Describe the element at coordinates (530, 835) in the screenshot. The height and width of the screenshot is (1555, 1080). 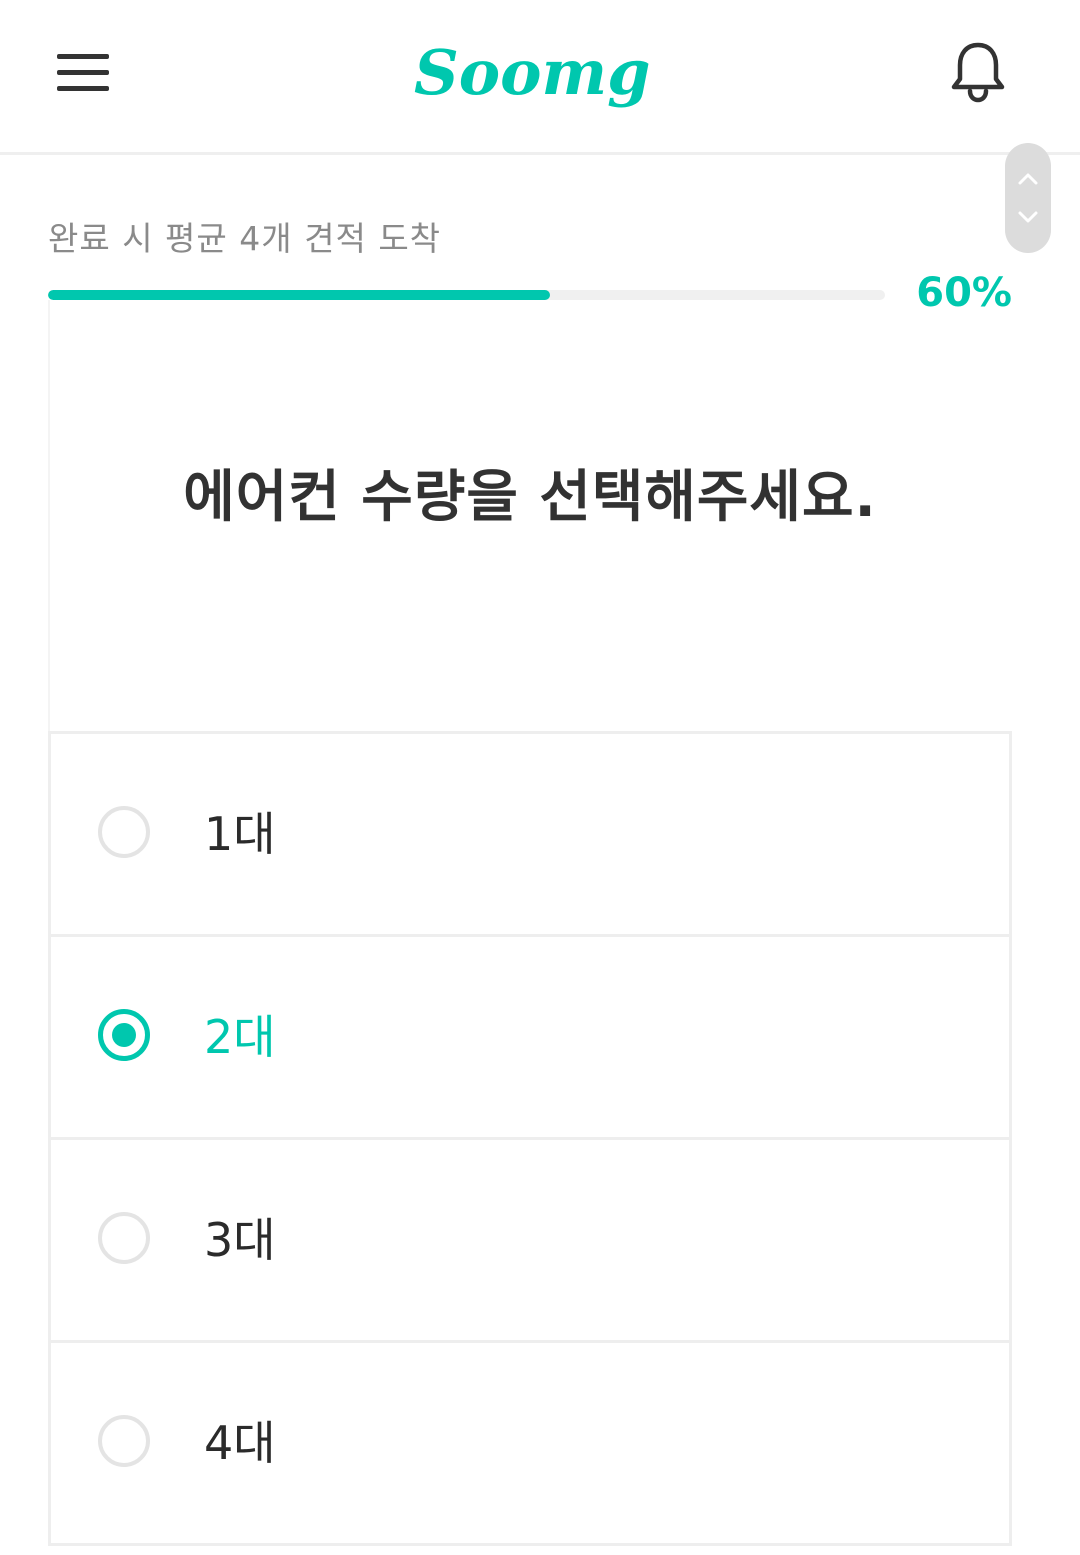
I see `option-item-1: 1대` at that location.